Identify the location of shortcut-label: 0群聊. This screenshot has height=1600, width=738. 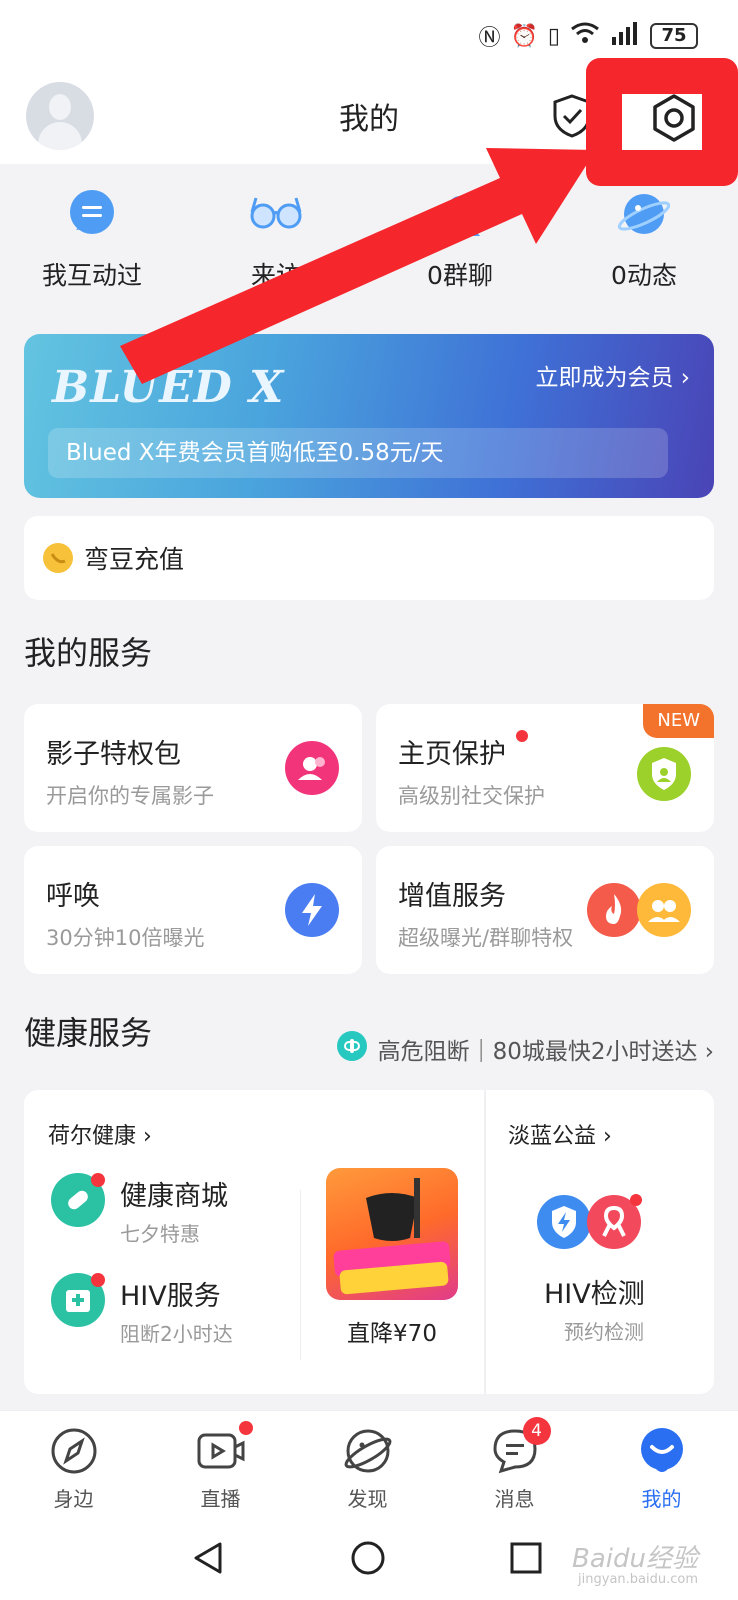
(460, 275).